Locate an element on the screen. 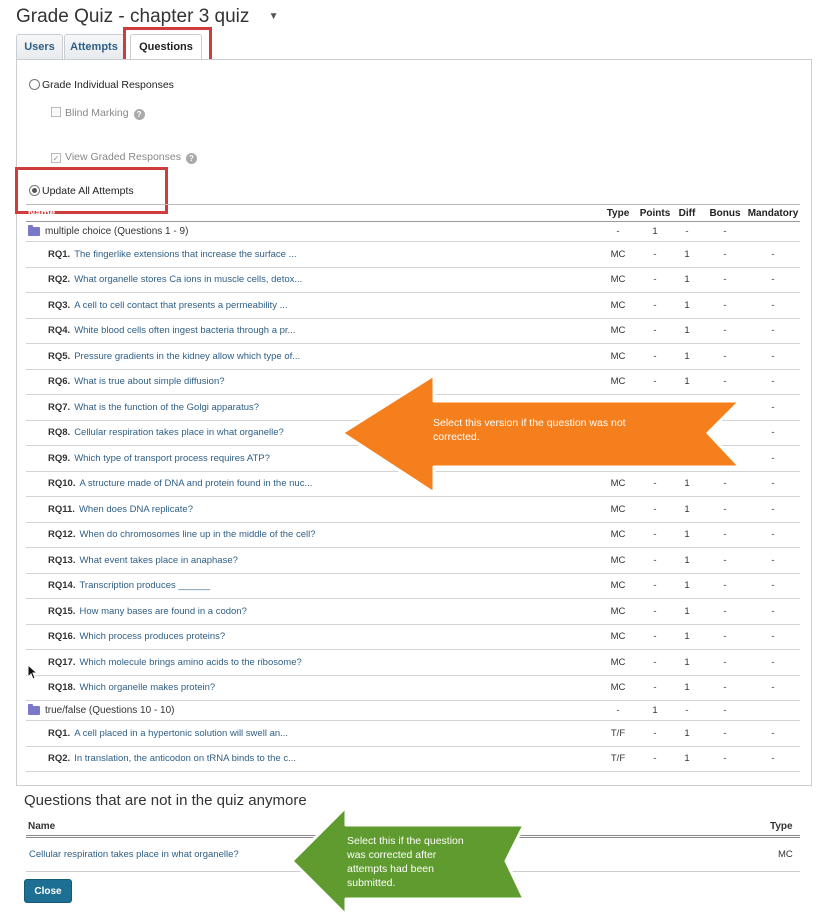 This screenshot has width=818, height=919. table-row: RQ14. Transcription produces ______ MC - 1 - - is located at coordinates (413, 586).